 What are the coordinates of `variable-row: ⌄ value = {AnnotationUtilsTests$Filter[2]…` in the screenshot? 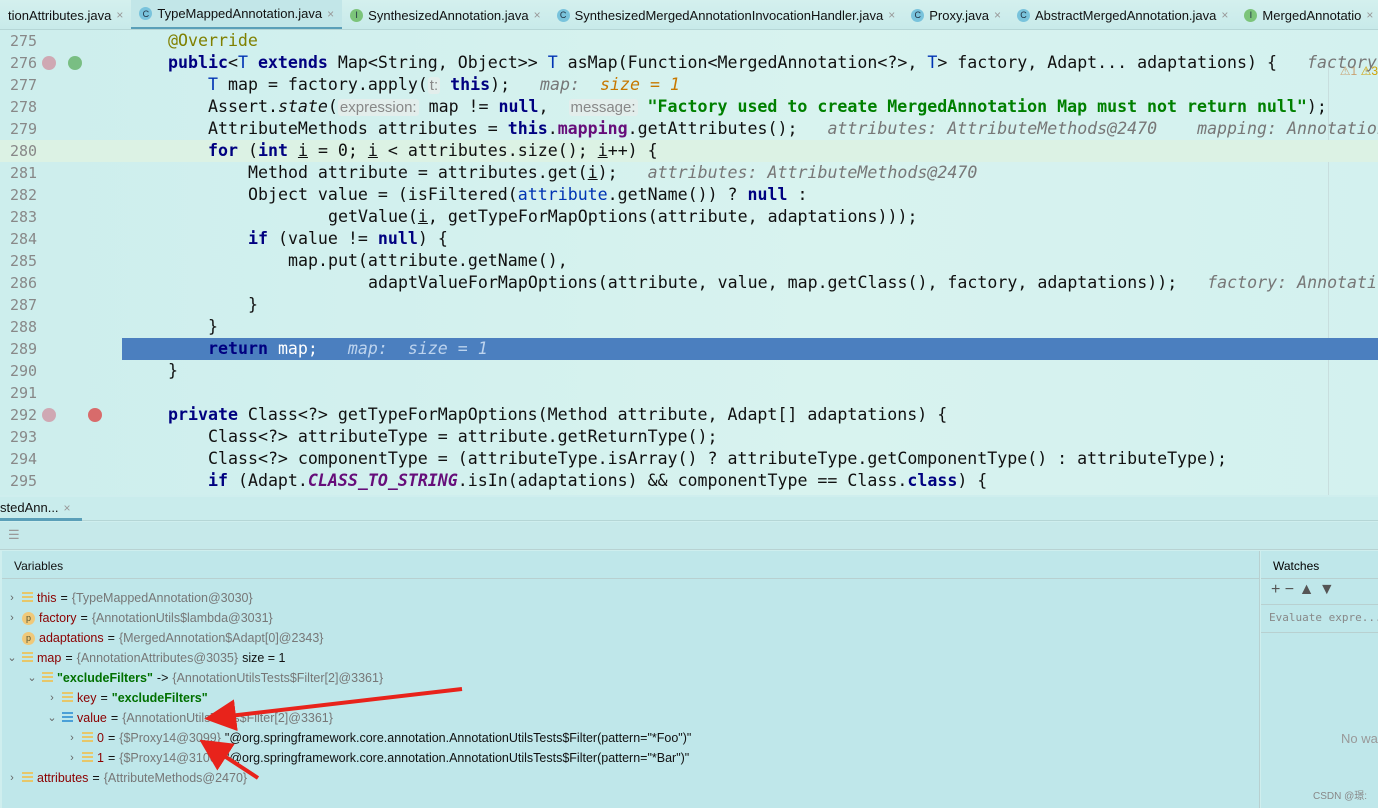 It's located at (189, 718).